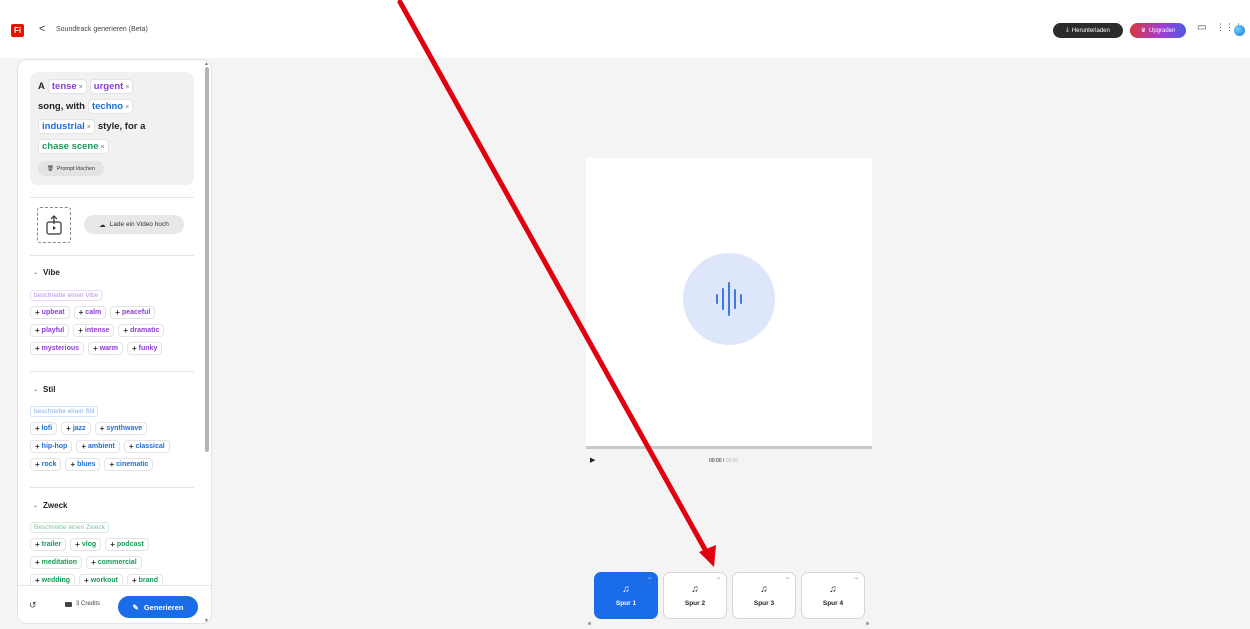 This screenshot has width=1250, height=629. Describe the element at coordinates (41, 86) in the screenshot. I see `prompt-text: A` at that location.